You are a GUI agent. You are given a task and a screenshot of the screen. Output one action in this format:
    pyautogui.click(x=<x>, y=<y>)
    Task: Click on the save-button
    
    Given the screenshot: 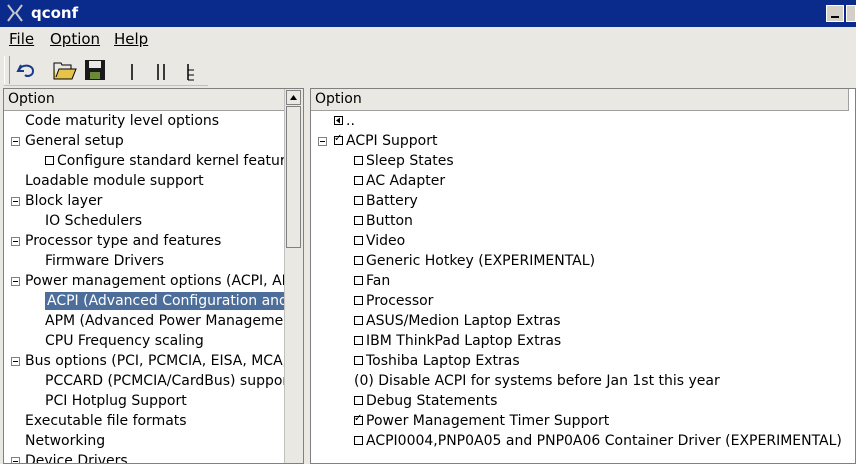 What is the action you would take?
    pyautogui.click(x=96, y=70)
    